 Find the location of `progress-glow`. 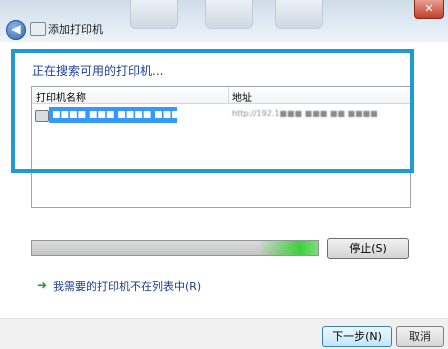

progress-glow is located at coordinates (288, 248).